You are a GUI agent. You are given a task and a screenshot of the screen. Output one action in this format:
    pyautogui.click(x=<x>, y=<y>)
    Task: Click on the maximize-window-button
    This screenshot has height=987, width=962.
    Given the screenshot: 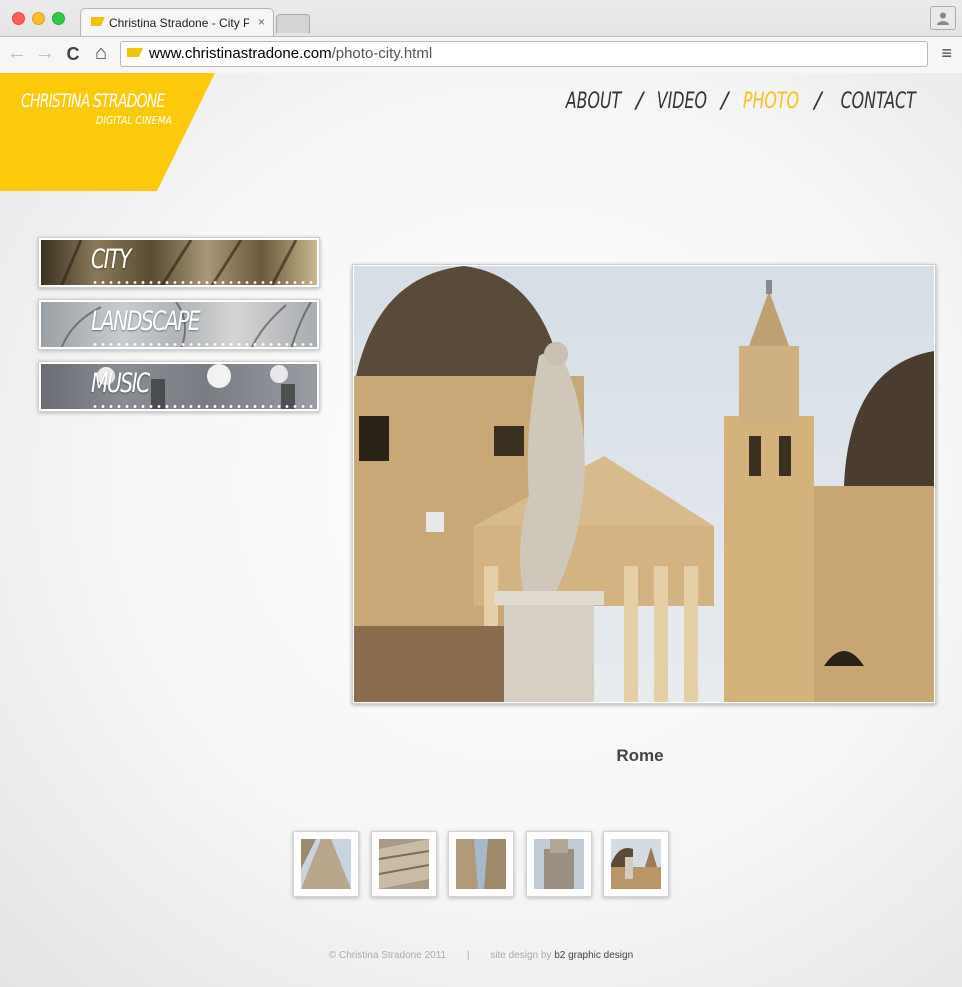 What is the action you would take?
    pyautogui.click(x=58, y=18)
    